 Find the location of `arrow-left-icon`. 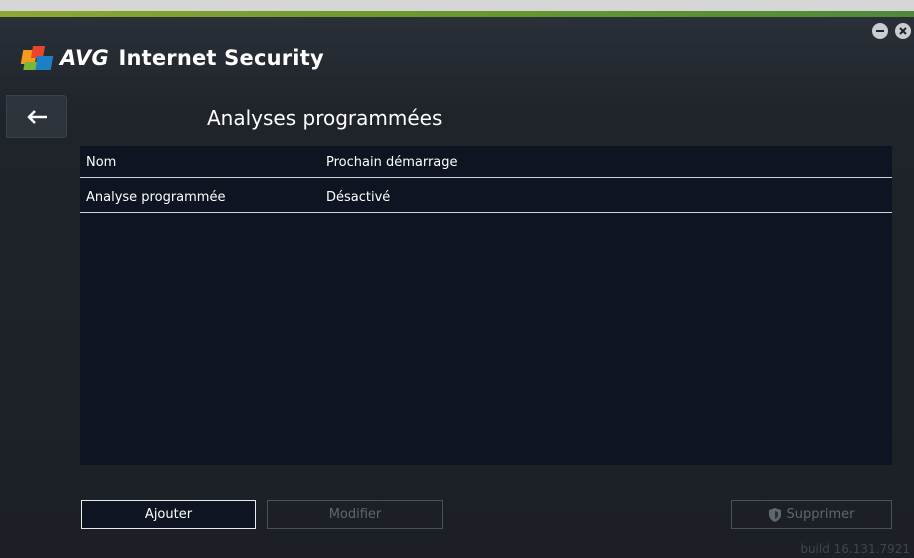

arrow-left-icon is located at coordinates (36, 116).